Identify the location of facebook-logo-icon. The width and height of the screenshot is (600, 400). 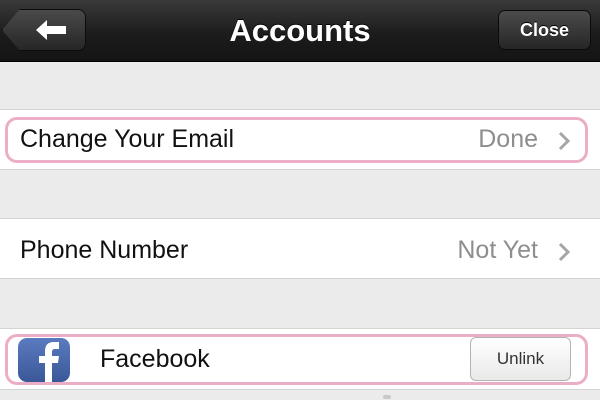
(44, 360).